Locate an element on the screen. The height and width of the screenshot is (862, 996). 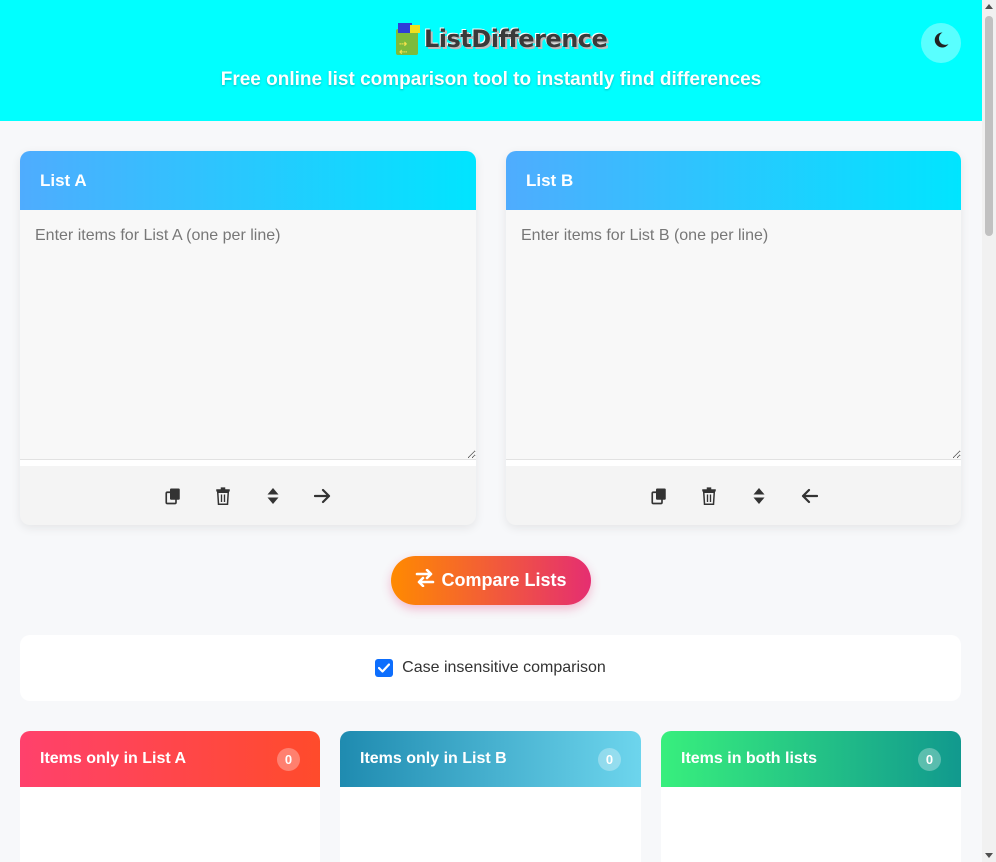
list-b-title: List B is located at coordinates (733, 180).